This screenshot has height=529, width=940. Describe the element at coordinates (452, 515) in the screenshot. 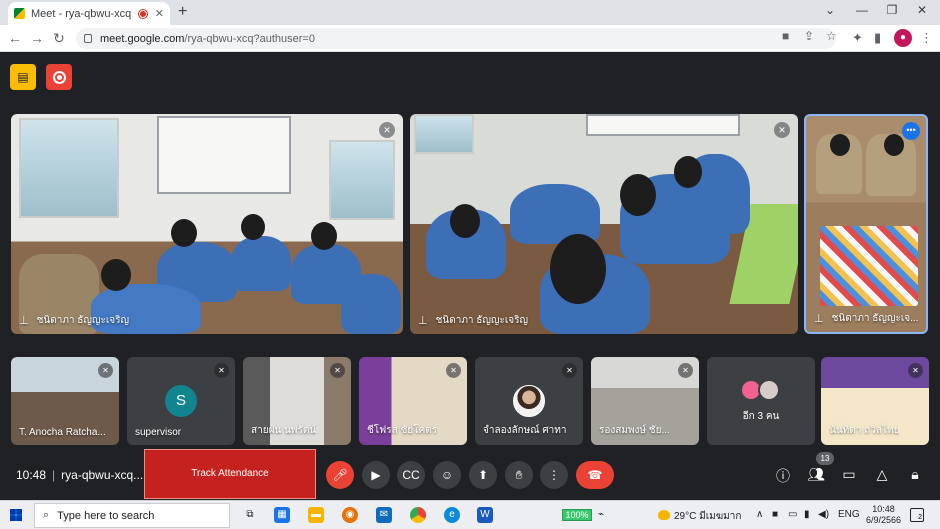

I see `edge-icon: e` at that location.